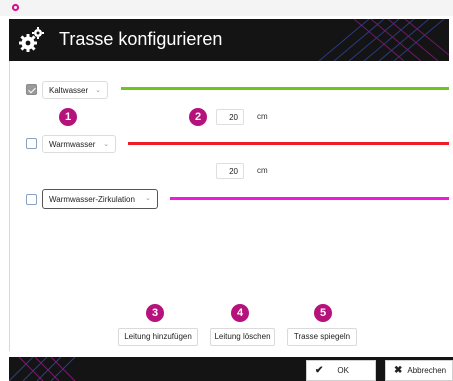 Image resolution: width=453 pixels, height=381 pixels. What do you see at coordinates (68, 117) in the screenshot?
I see `callout-badge-1: 1` at bounding box center [68, 117].